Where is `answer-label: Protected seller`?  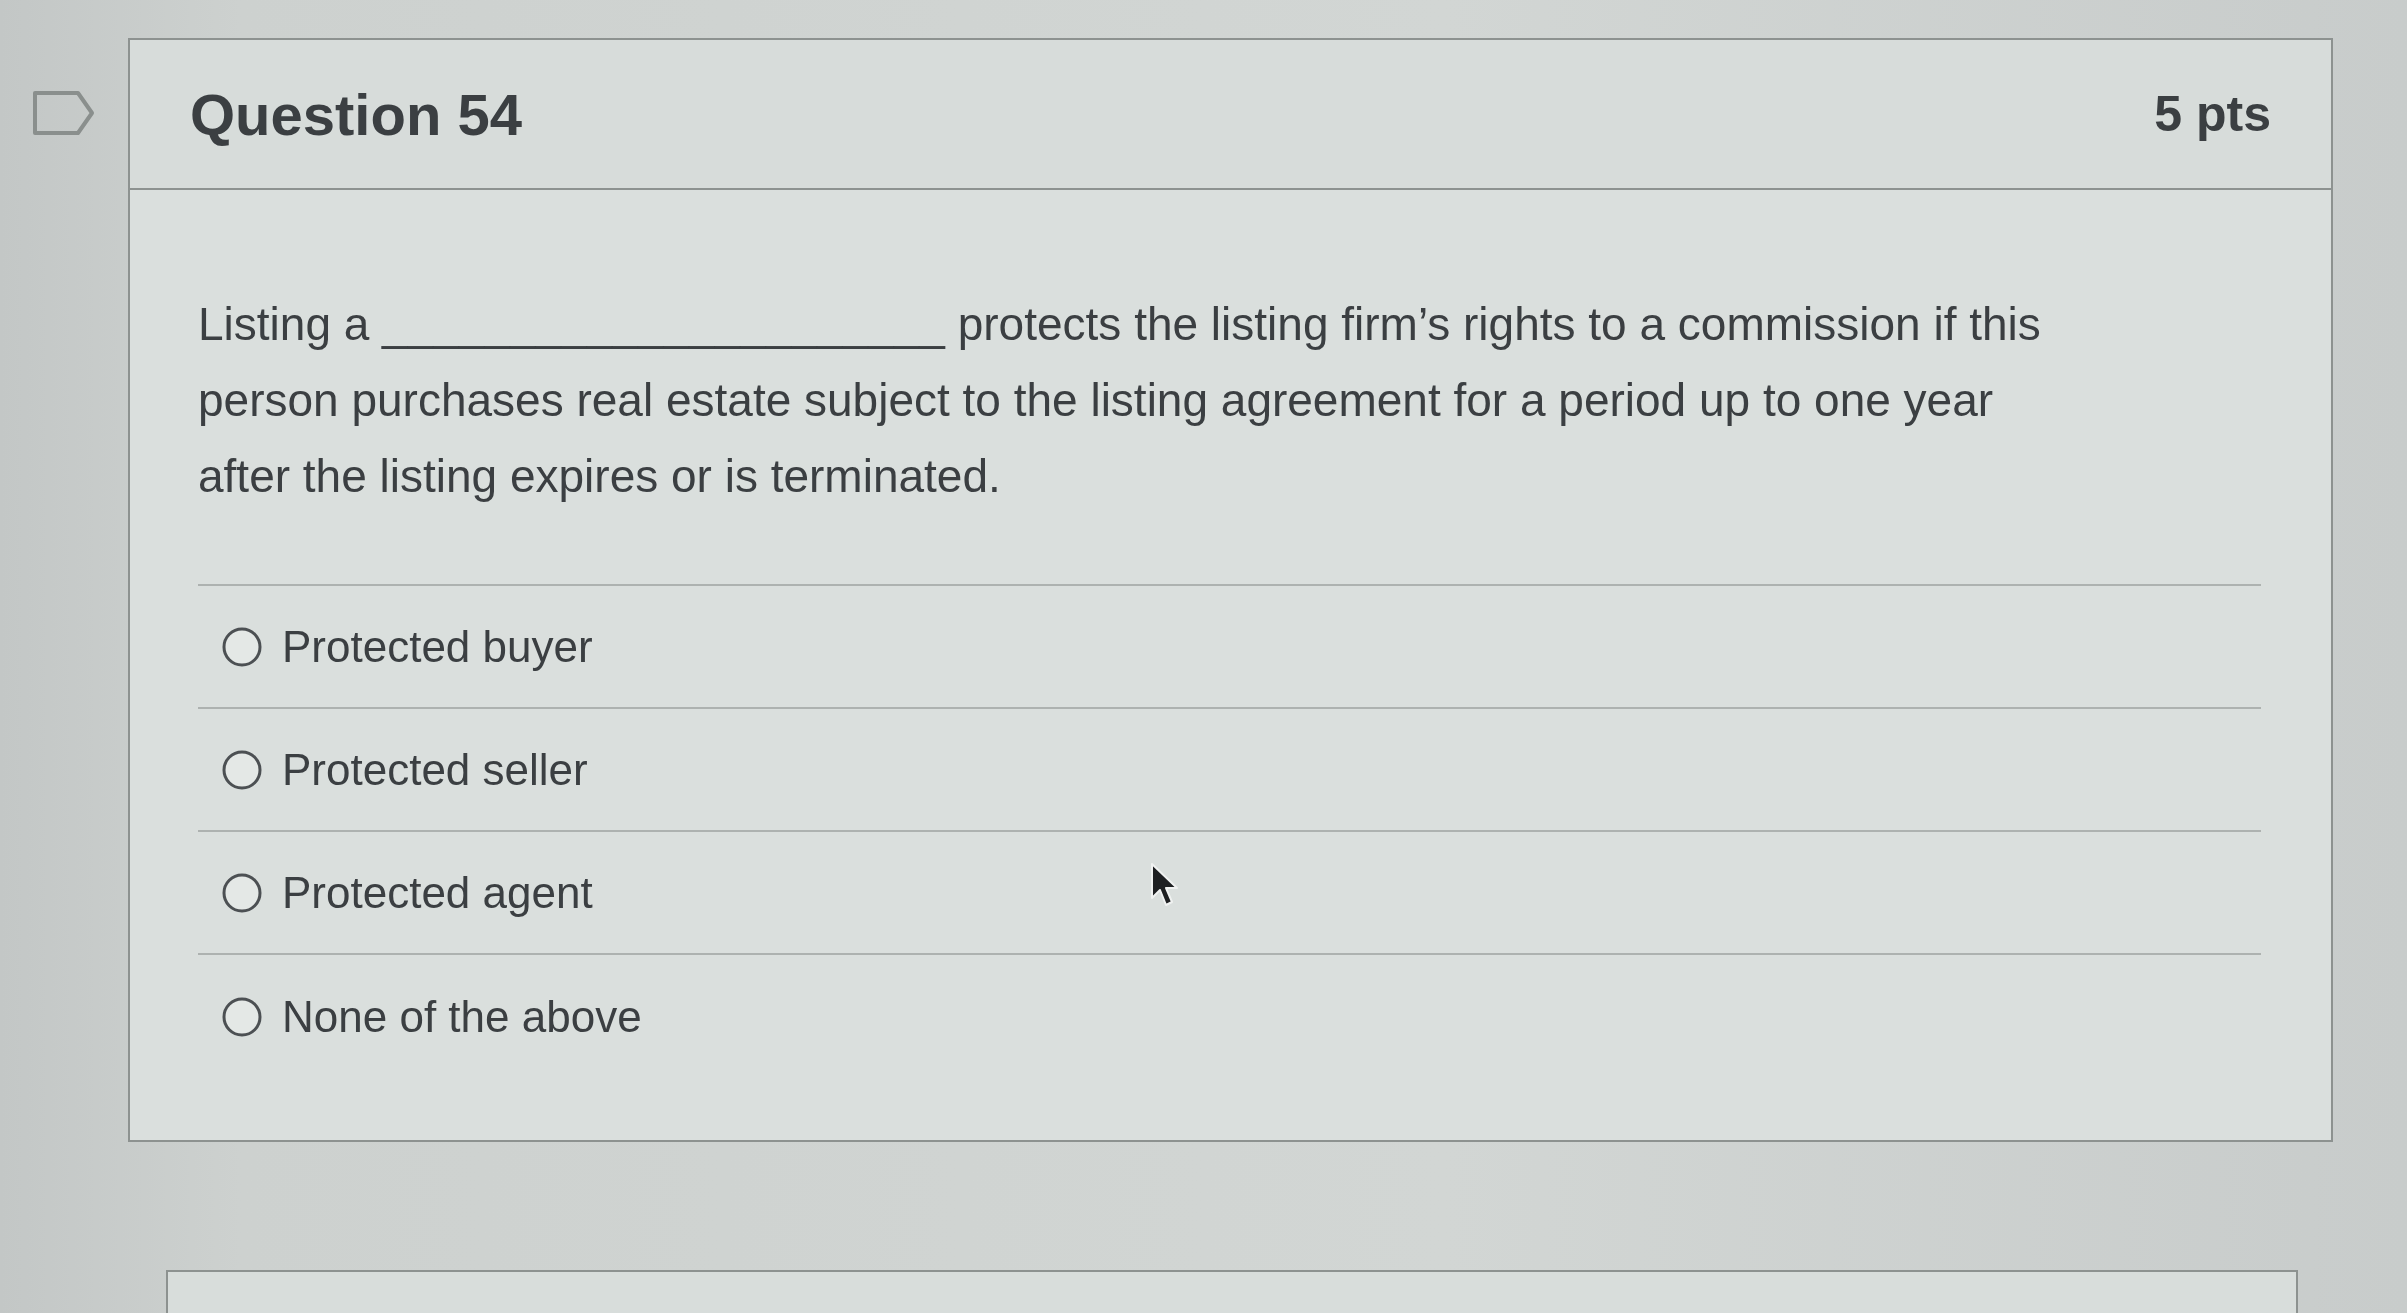
answer-label: Protected seller is located at coordinates (435, 769).